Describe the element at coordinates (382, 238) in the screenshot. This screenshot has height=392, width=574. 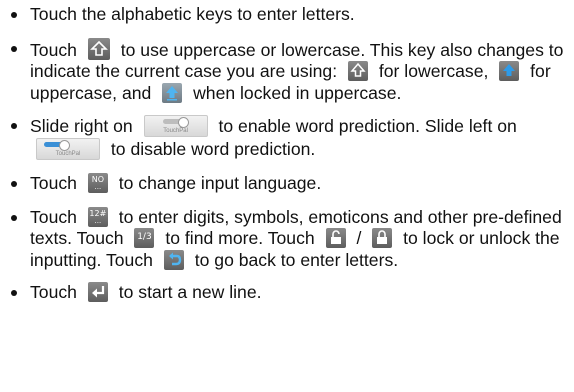
I see `lock-key-icon` at that location.